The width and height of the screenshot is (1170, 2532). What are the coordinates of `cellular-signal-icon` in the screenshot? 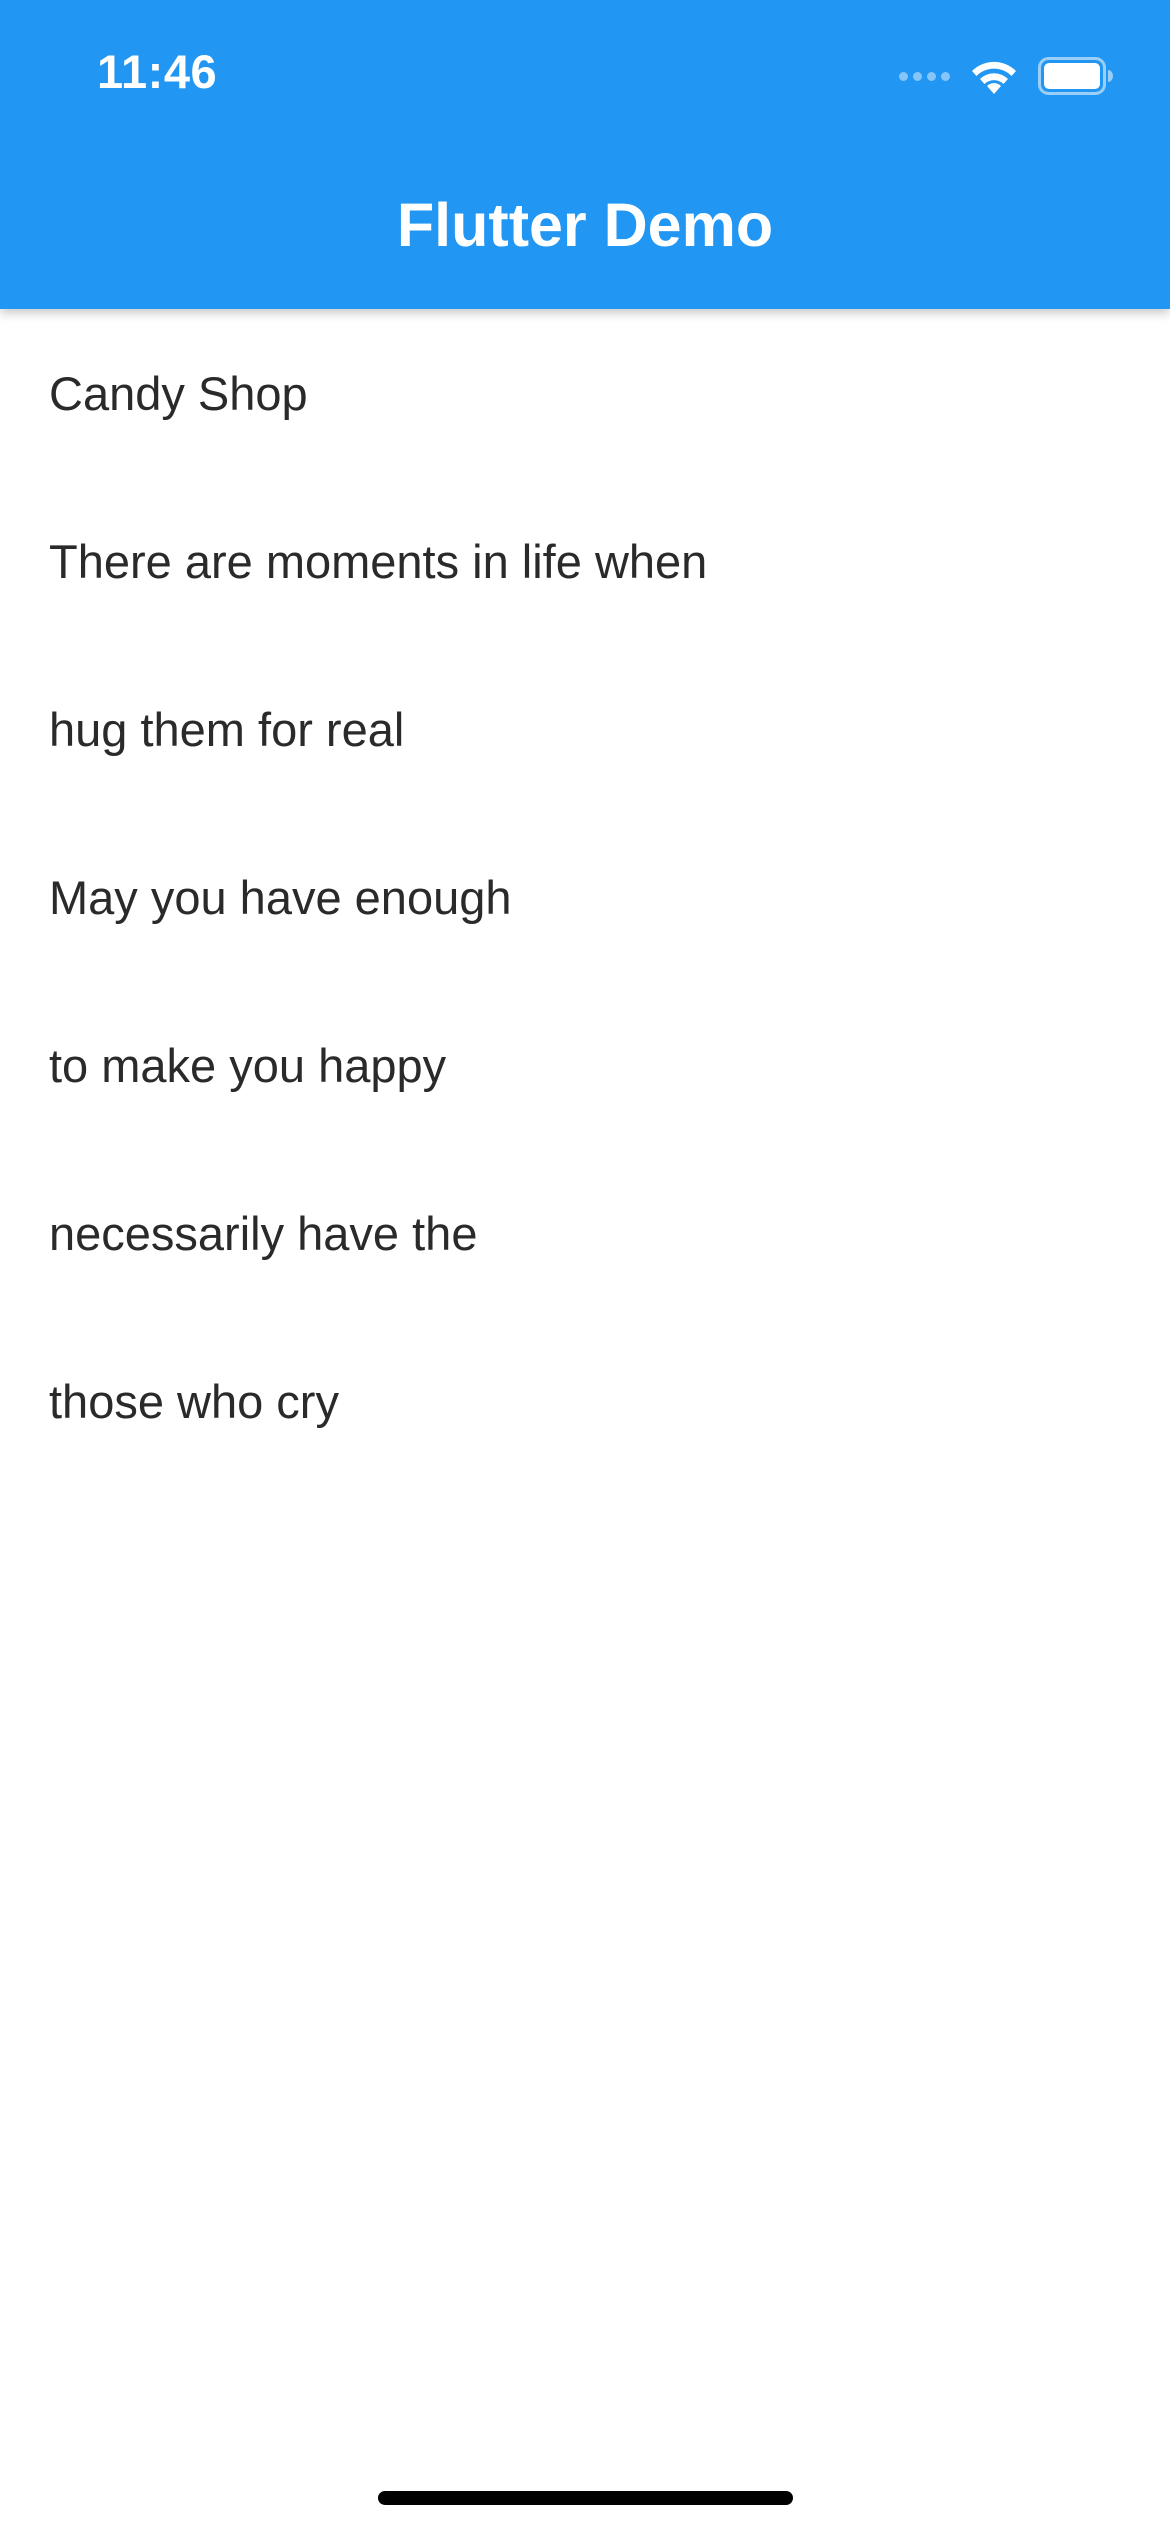 It's located at (924, 76).